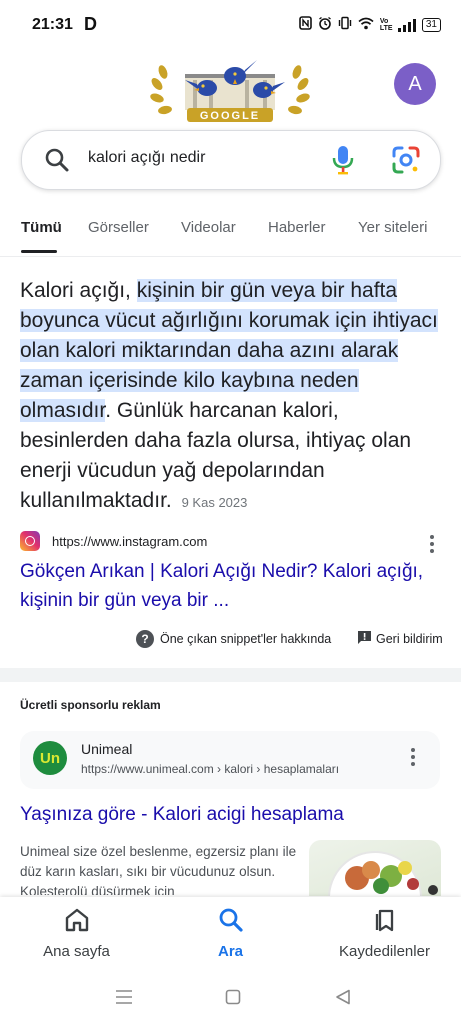 The image size is (461, 1024). What do you see at coordinates (208, 227) in the screenshot?
I see `tab-videos: Videolar` at bounding box center [208, 227].